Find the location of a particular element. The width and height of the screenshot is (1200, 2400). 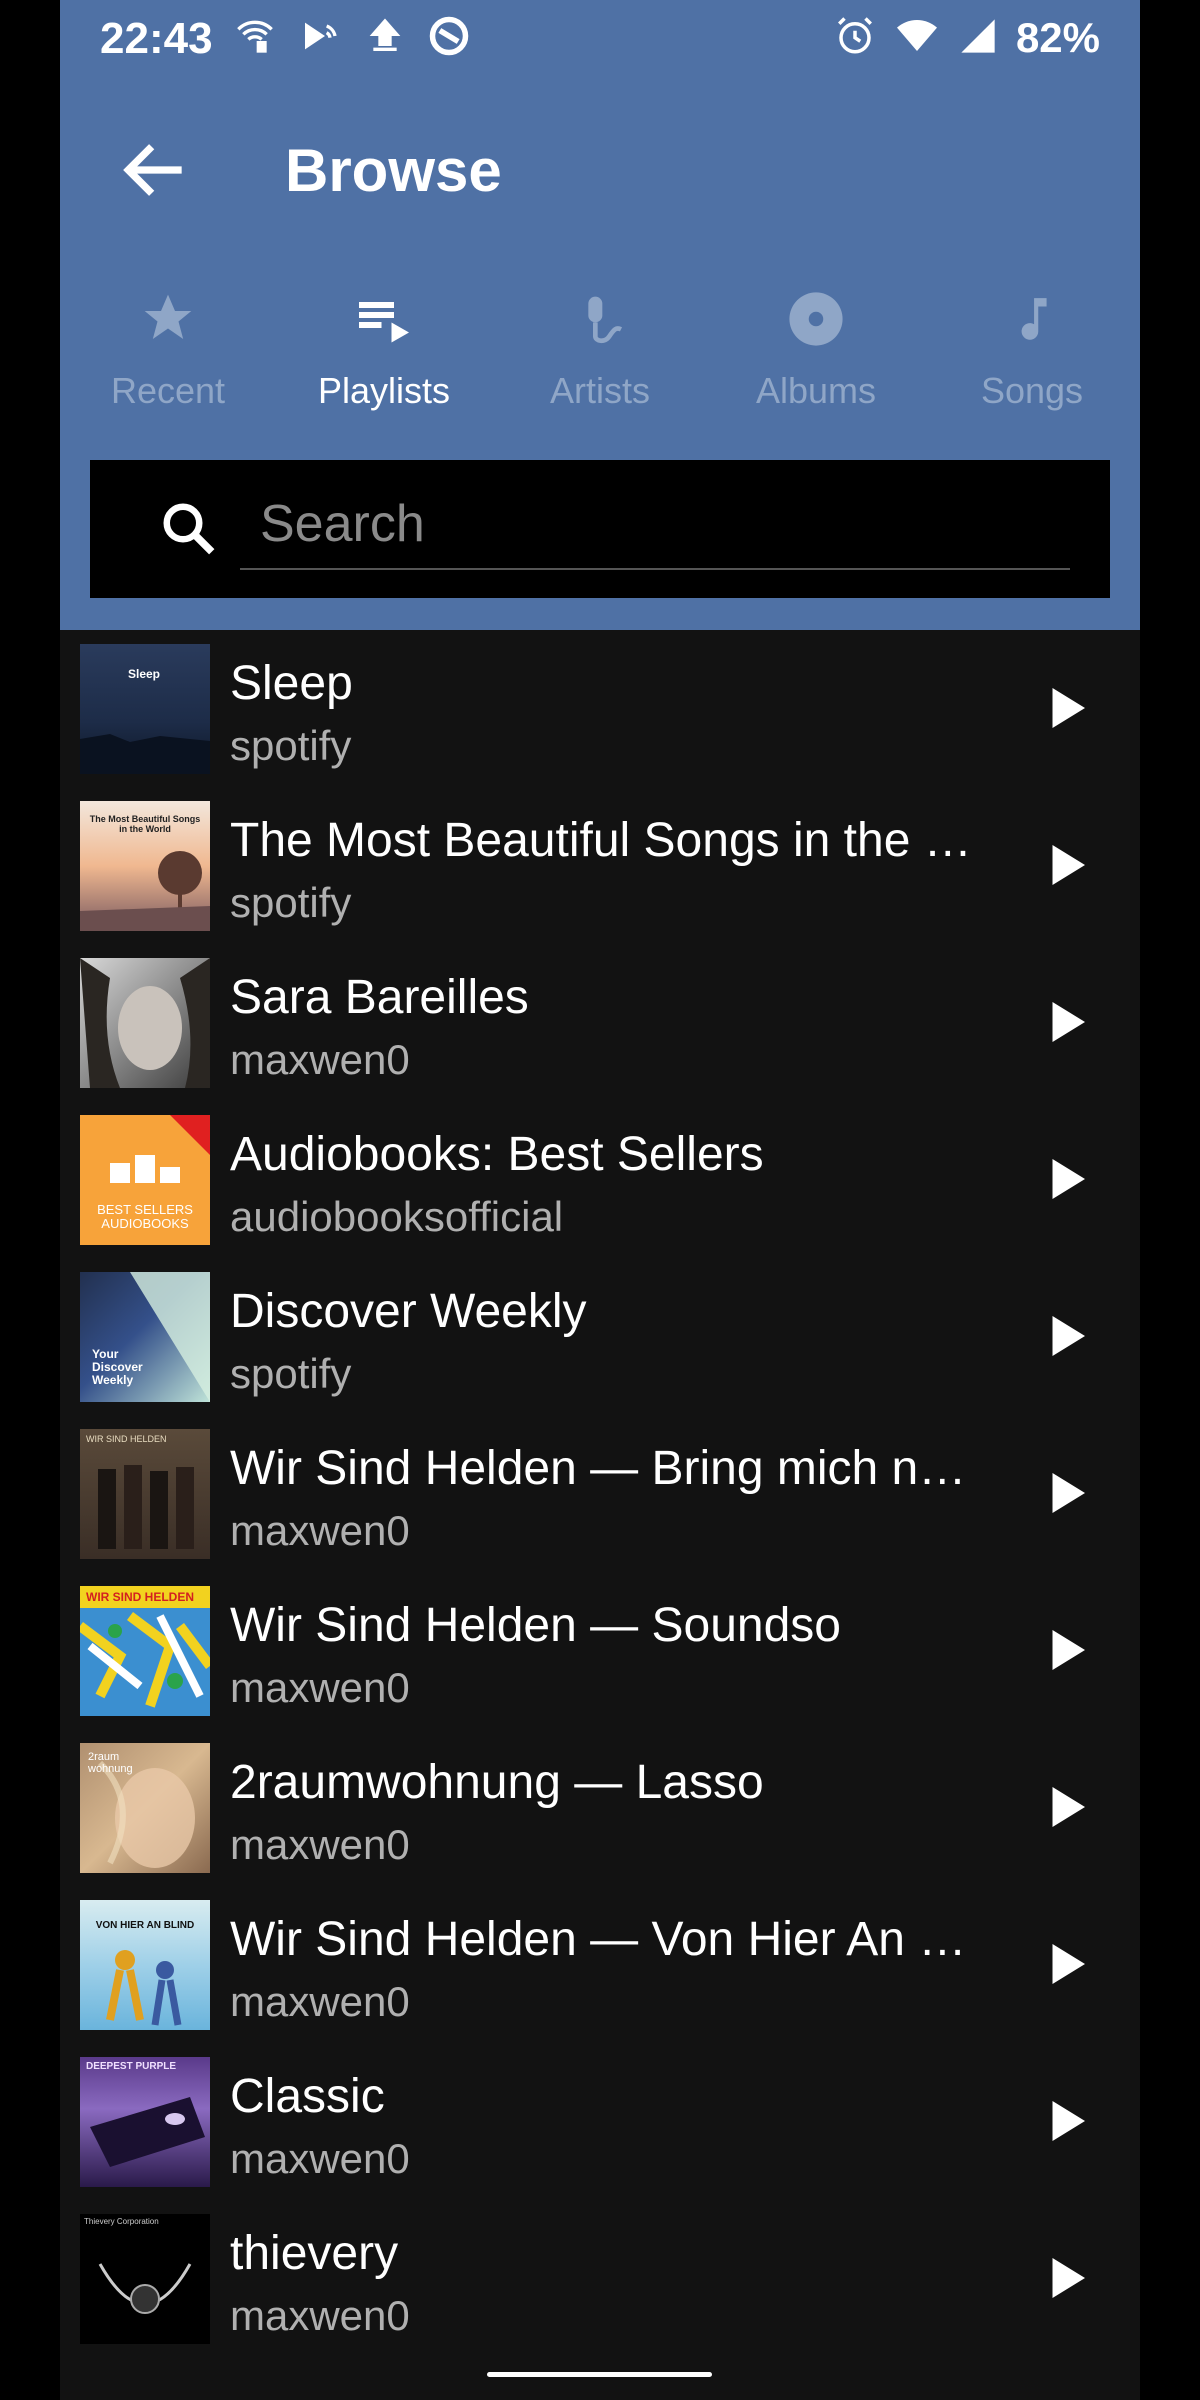

playlist-title: Sara Bareilles is located at coordinates (379, 997).